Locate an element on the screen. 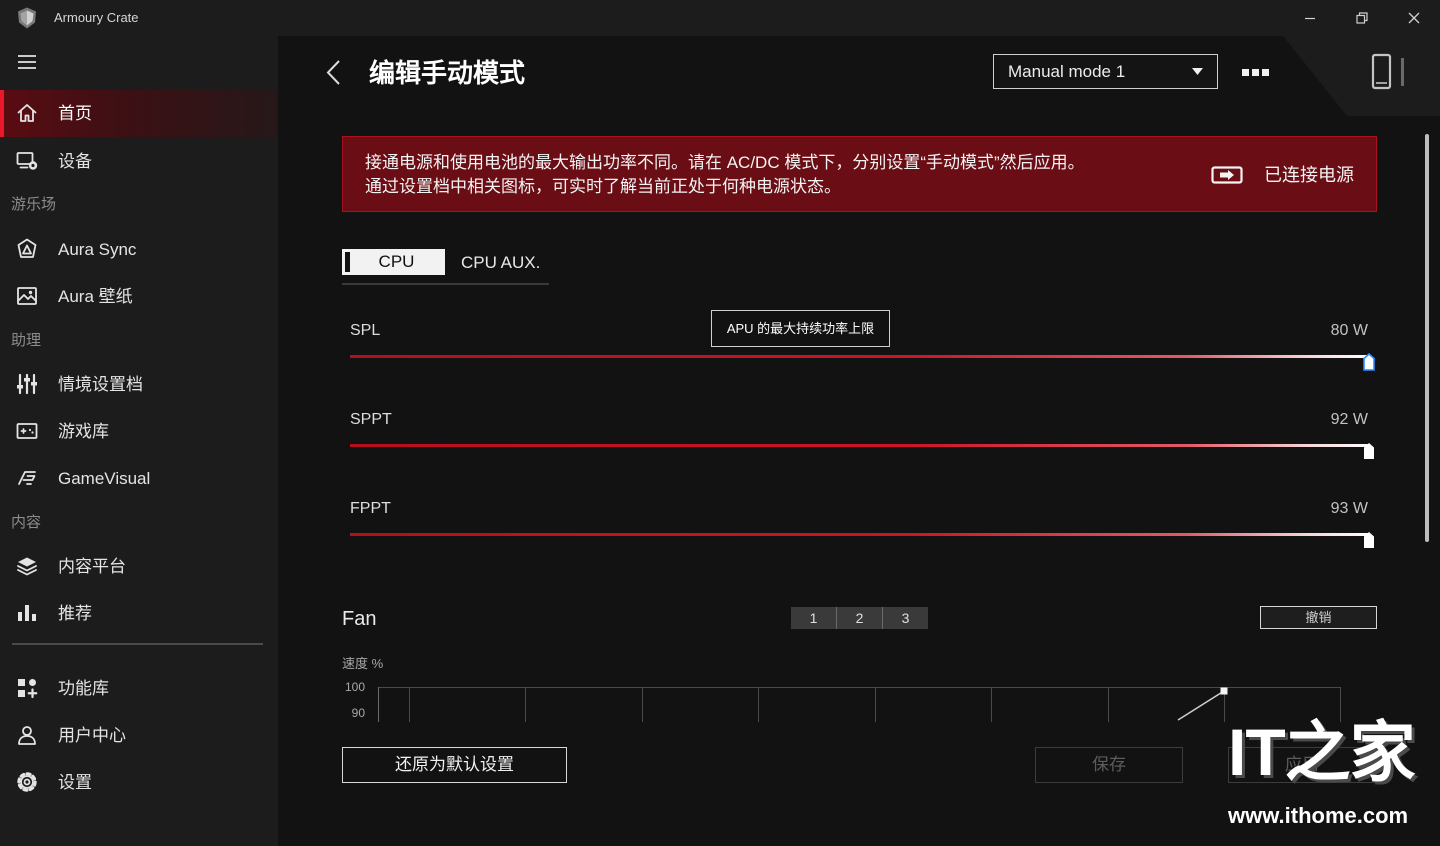  sidebar-section-assistant: 助理 is located at coordinates (26, 340).